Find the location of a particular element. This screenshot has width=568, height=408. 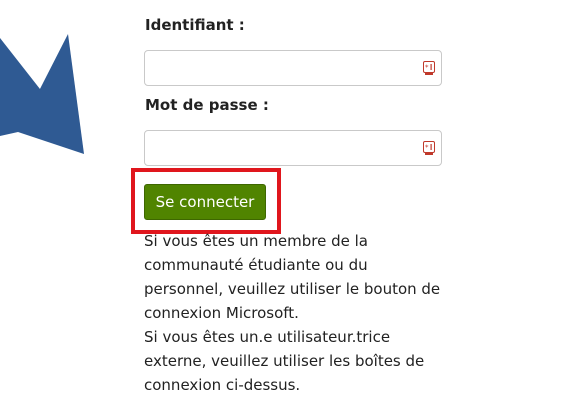

username-label: Identifiant : is located at coordinates (195, 25).